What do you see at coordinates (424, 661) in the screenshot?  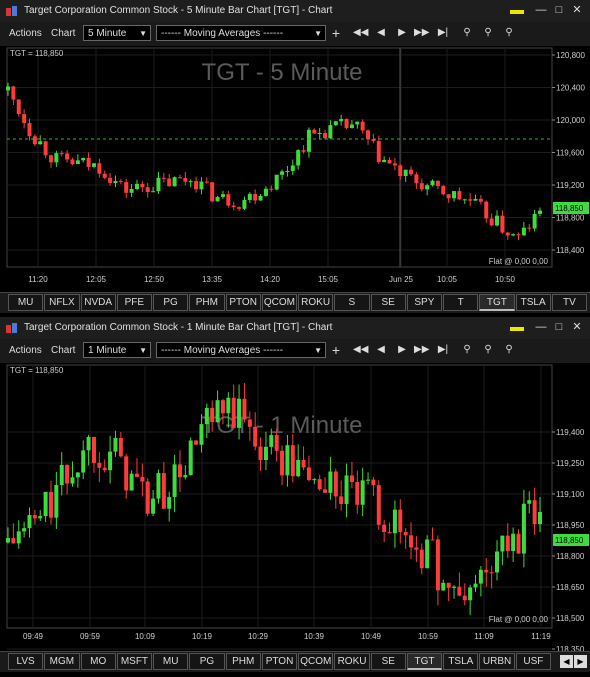 I see `tab-tgt: TGT` at bounding box center [424, 661].